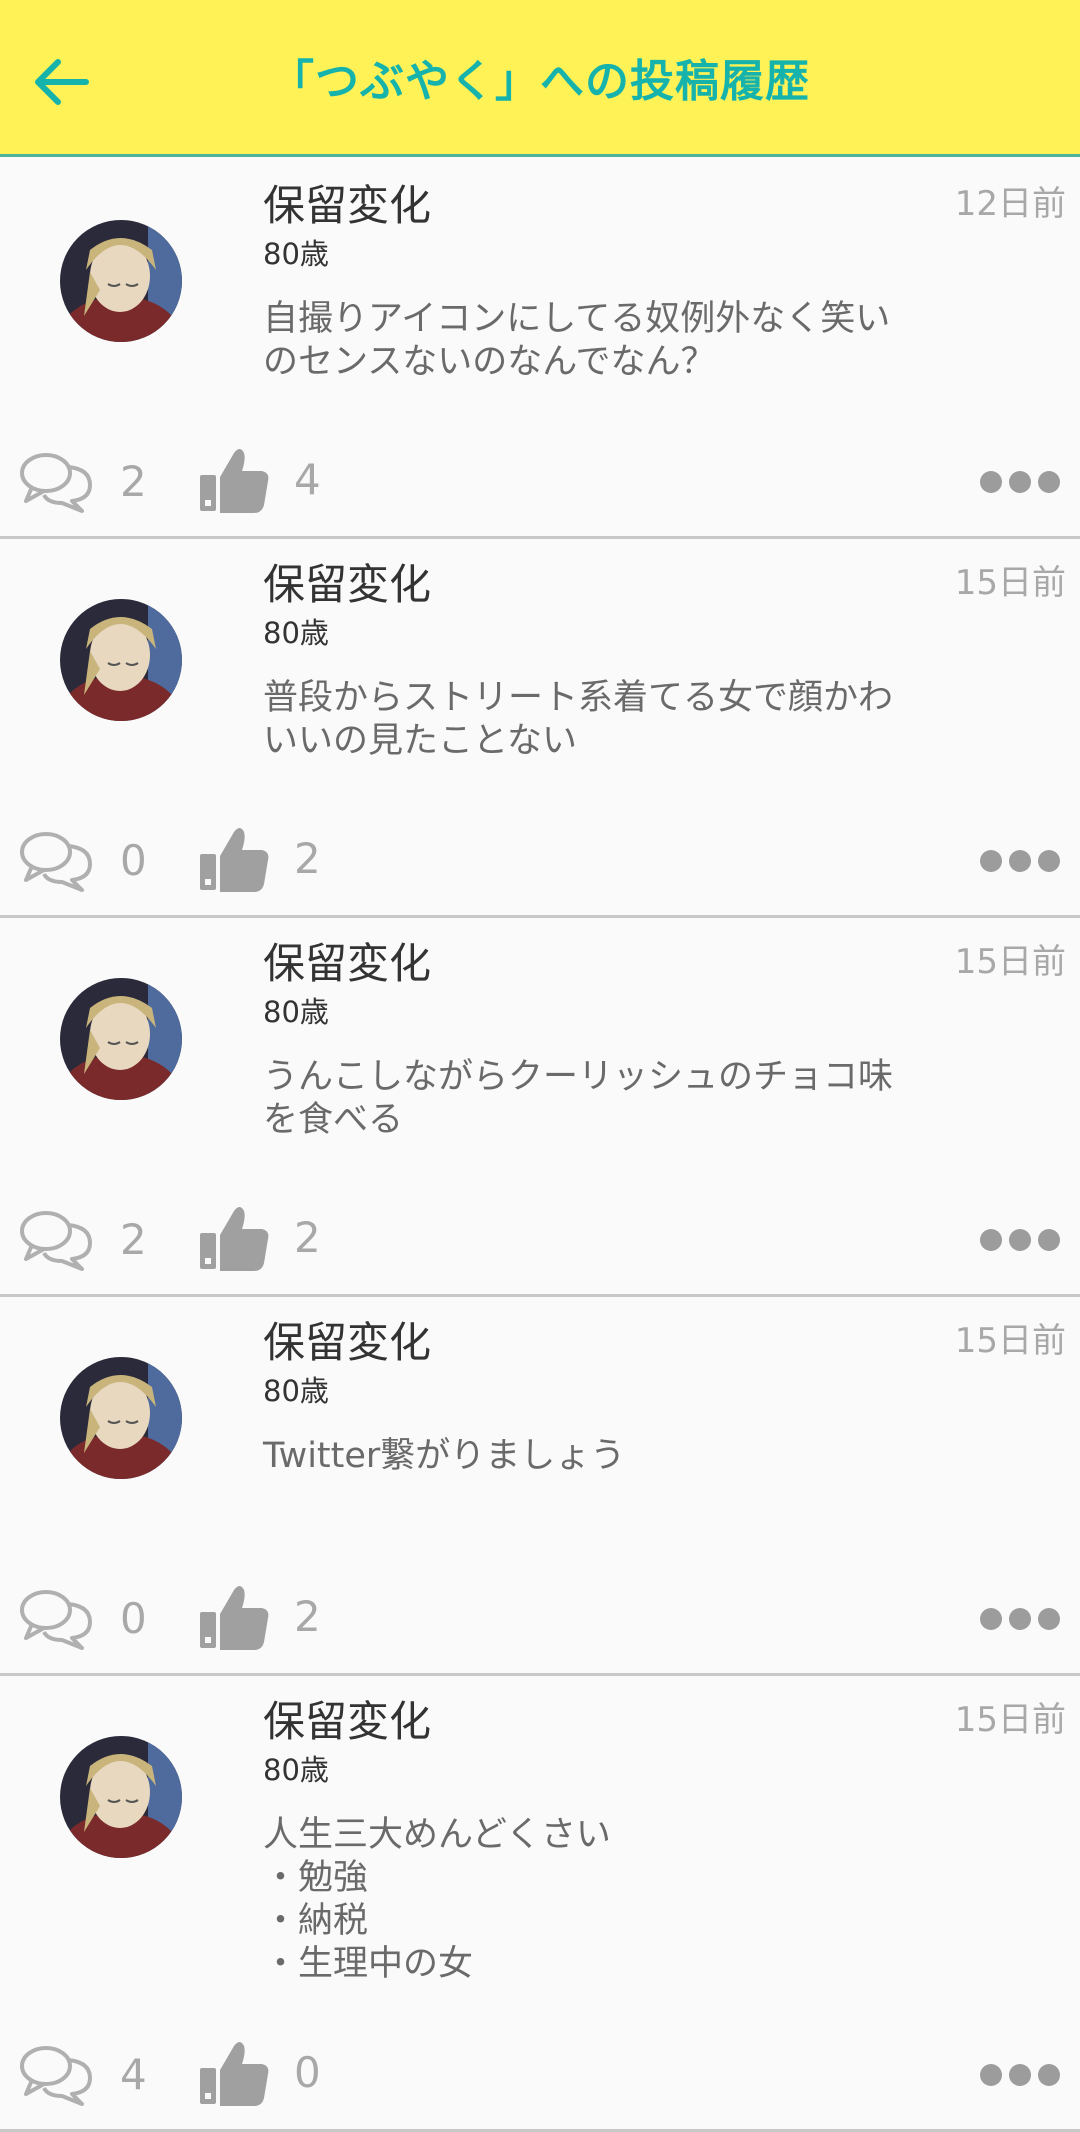 Image resolution: width=1080 pixels, height=2132 pixels. I want to click on app-header: 「つぶやく」への投稿履歴, so click(540, 78).